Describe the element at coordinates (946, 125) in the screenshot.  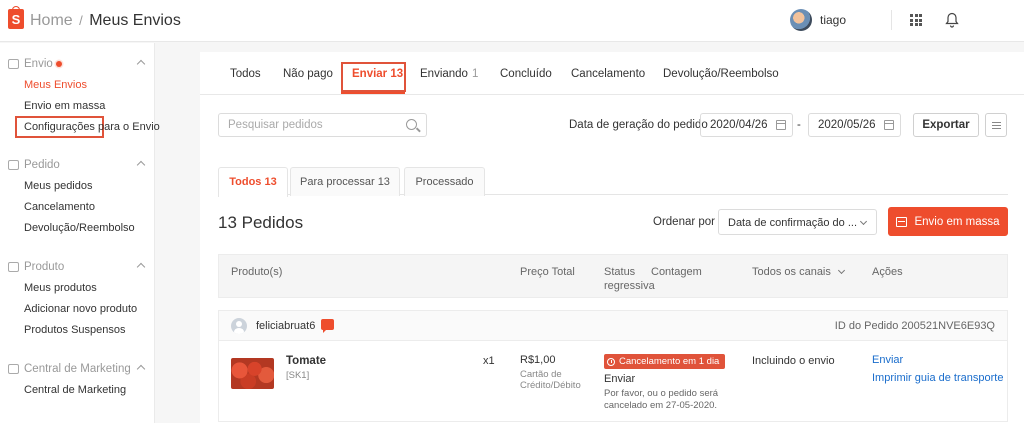
I see `export-button: Exportar` at that location.